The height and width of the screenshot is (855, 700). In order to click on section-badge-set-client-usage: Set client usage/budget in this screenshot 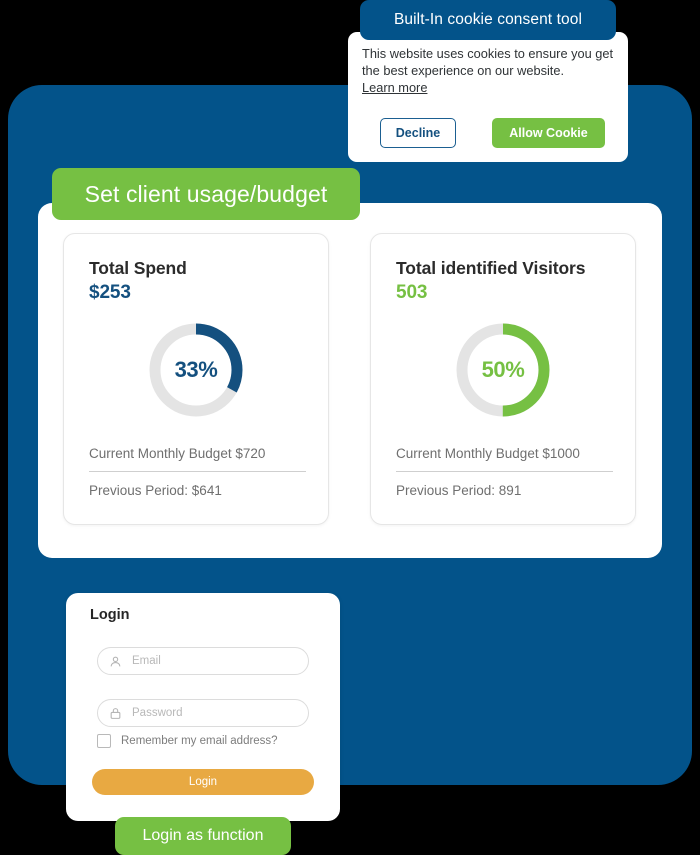, I will do `click(206, 194)`.